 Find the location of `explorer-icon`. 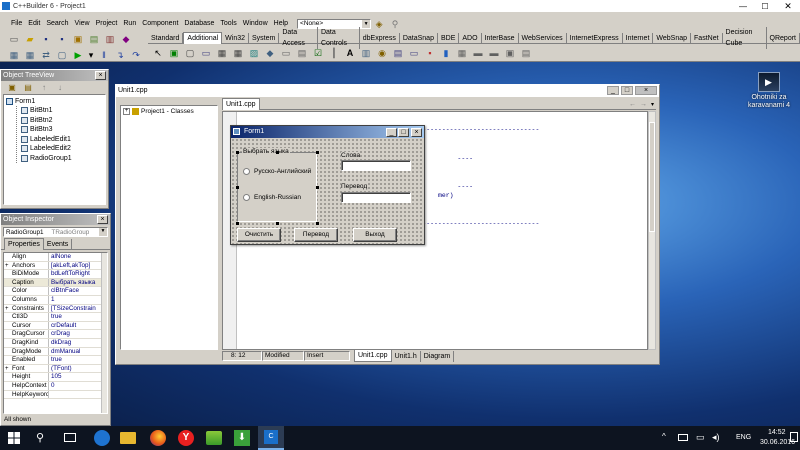

explorer-icon is located at coordinates (128, 438).